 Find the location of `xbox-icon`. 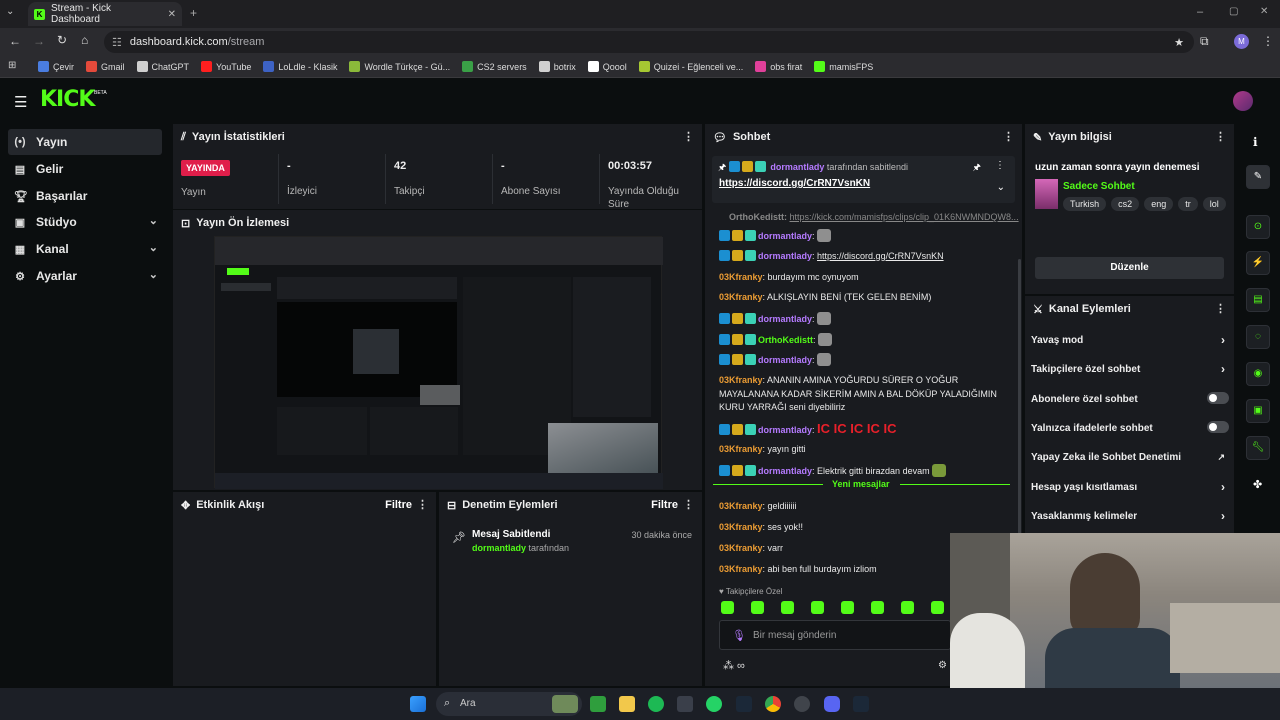

xbox-icon is located at coordinates (598, 704).